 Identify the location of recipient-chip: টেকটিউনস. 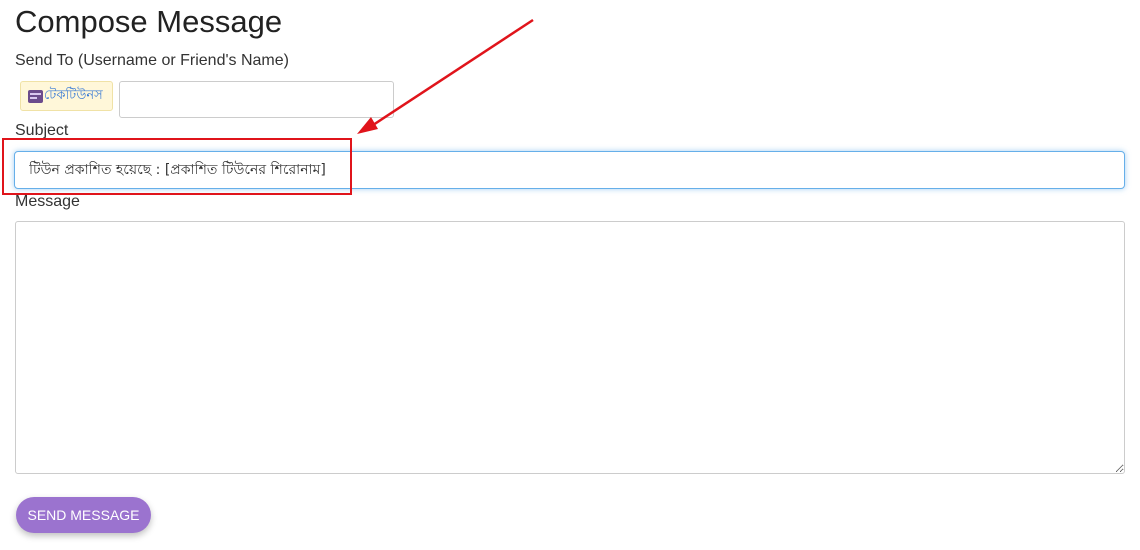
(66, 96).